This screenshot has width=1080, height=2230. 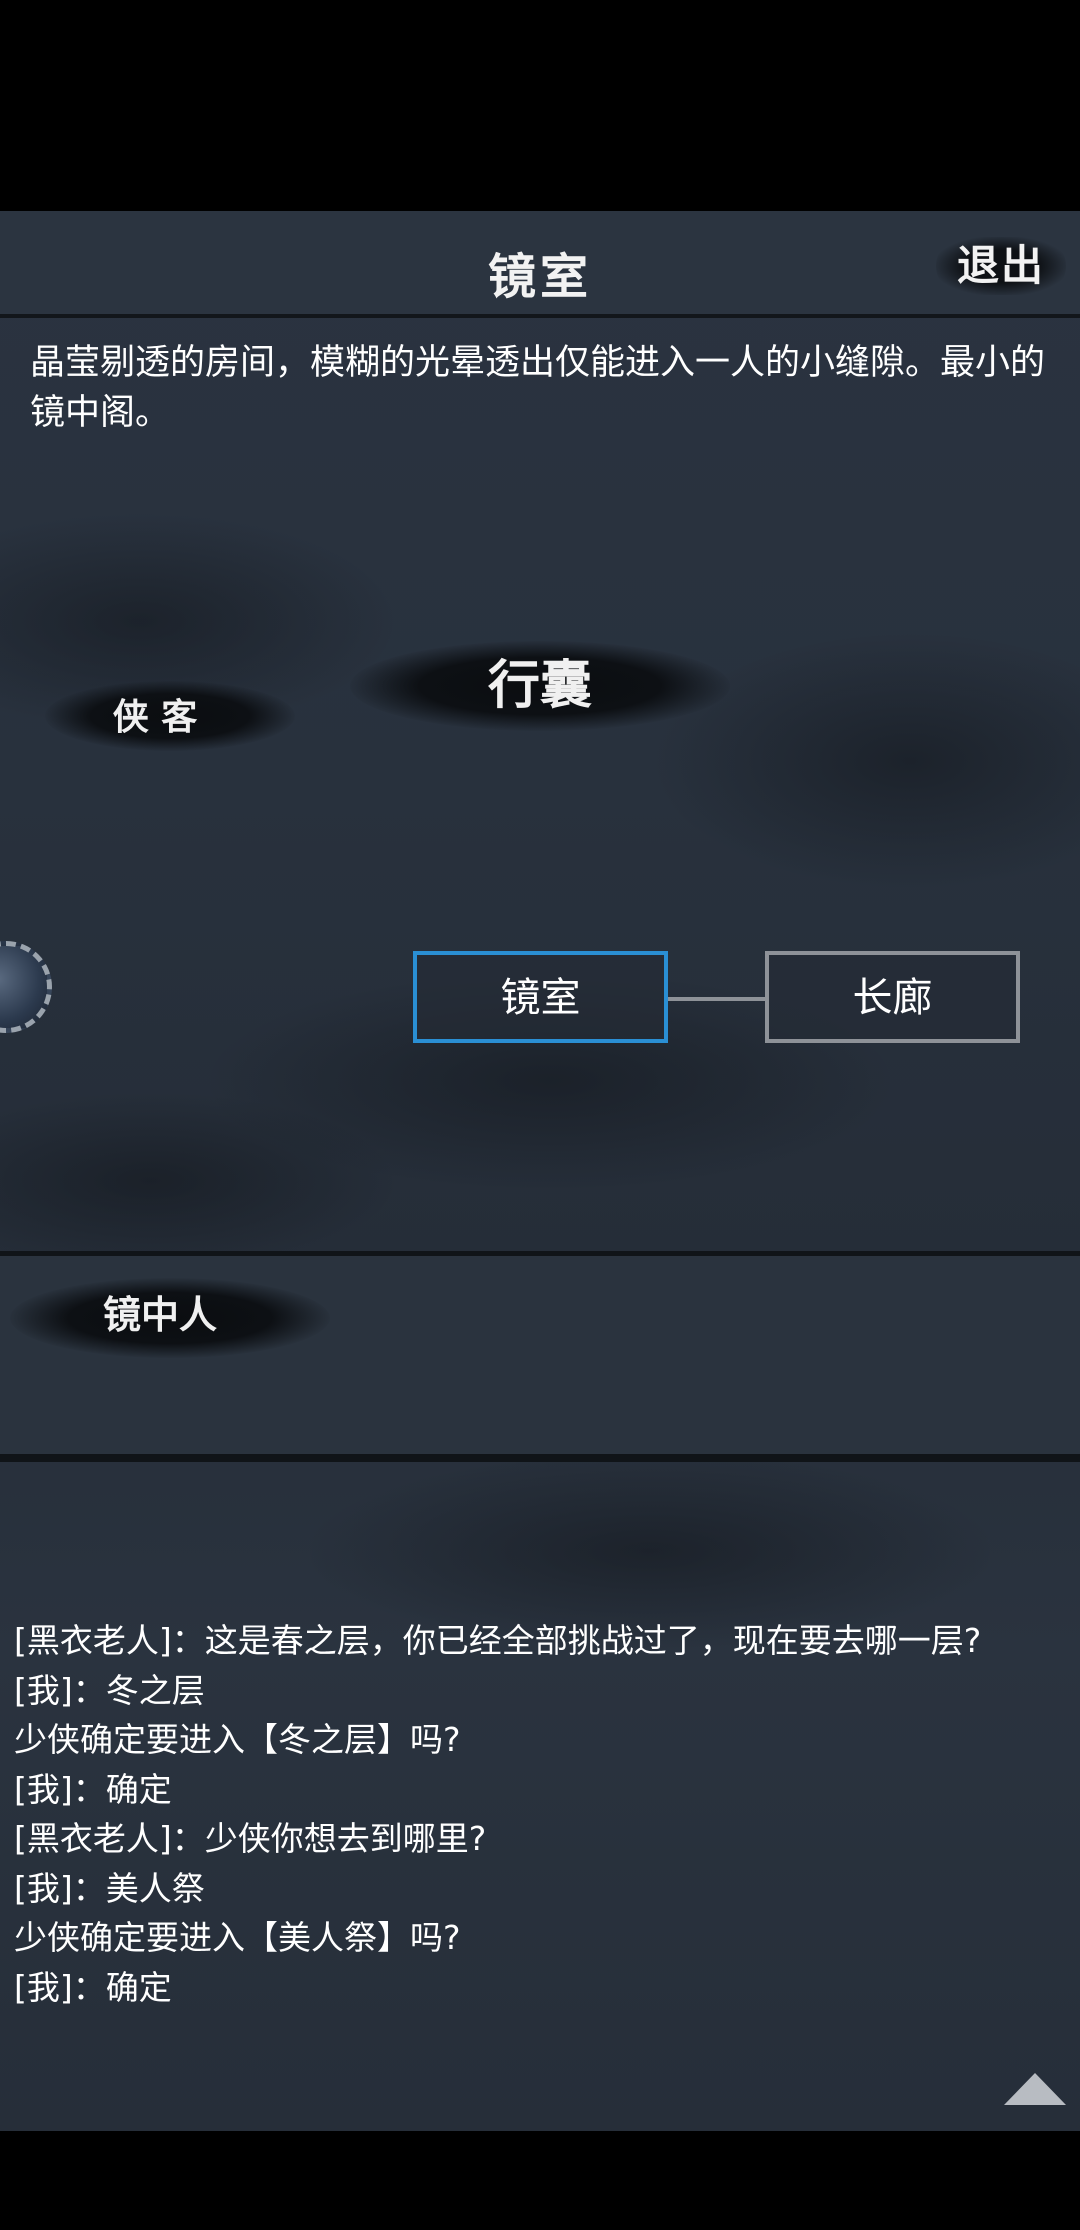 I want to click on log-line: [我]：冬之层, so click(x=109, y=1690).